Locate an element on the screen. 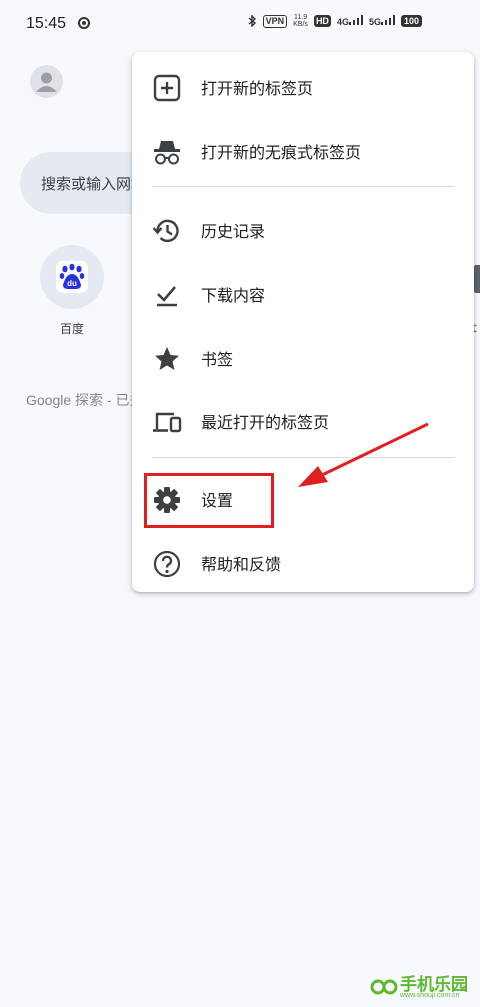 The width and height of the screenshot is (480, 1007). star-icon is located at coordinates (167, 358).